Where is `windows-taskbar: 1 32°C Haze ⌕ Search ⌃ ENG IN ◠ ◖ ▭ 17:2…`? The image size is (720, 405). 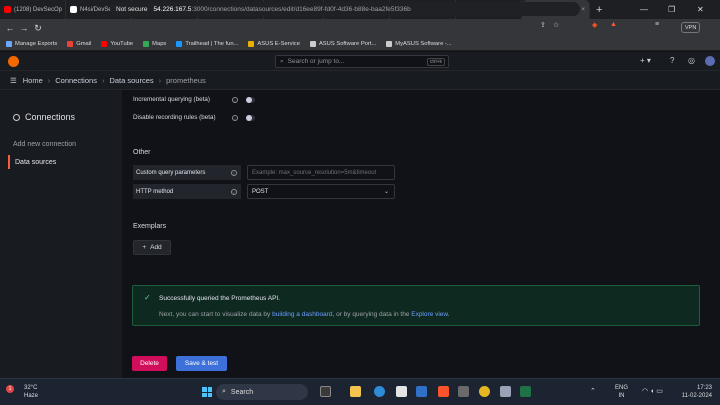
windows-taskbar: 1 32°C Haze ⌕ Search ⌃ ENG IN ◠ ◖ ▭ 17:2… is located at coordinates (360, 391).